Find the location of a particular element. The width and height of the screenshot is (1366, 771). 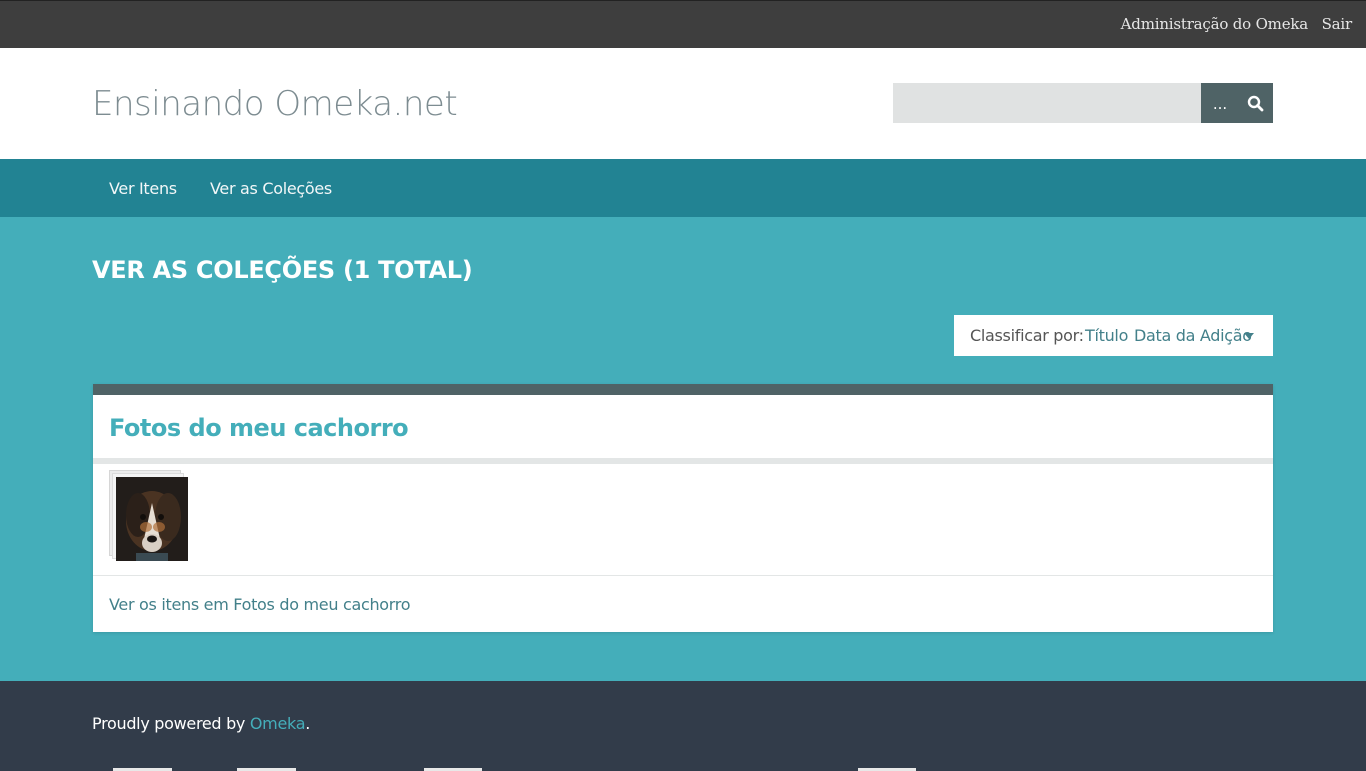

dog-photo is located at coordinates (152, 519).